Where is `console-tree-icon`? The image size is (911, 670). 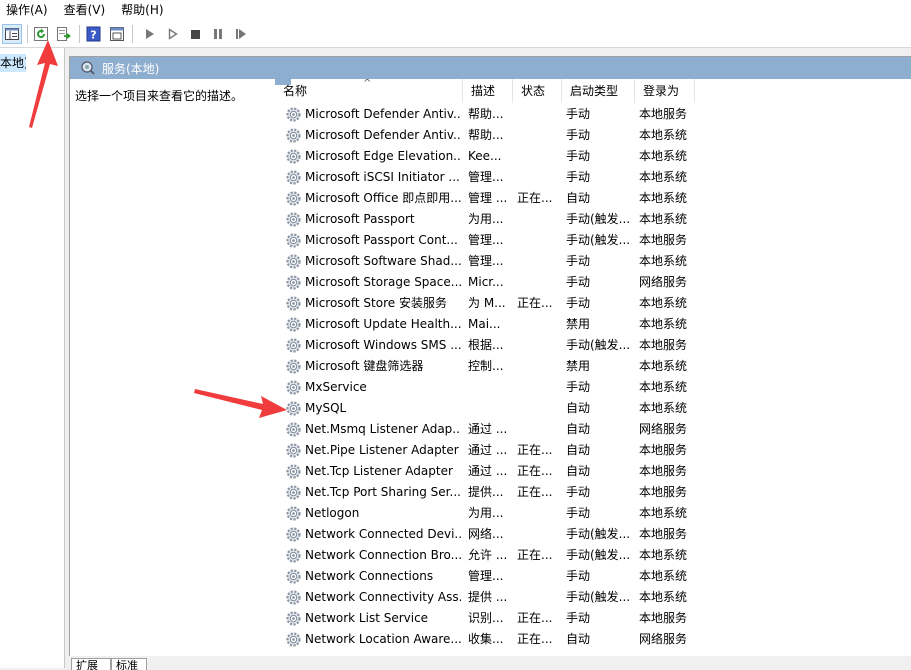 console-tree-icon is located at coordinates (12, 34).